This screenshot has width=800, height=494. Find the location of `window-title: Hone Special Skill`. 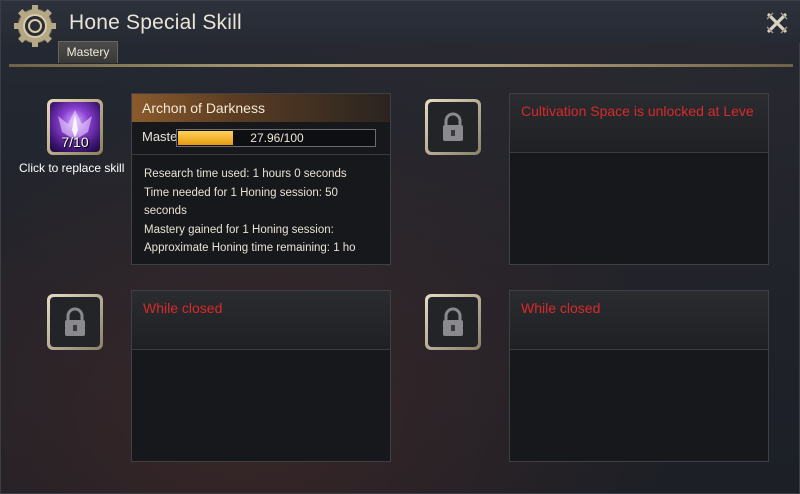

window-title: Hone Special Skill is located at coordinates (155, 22).